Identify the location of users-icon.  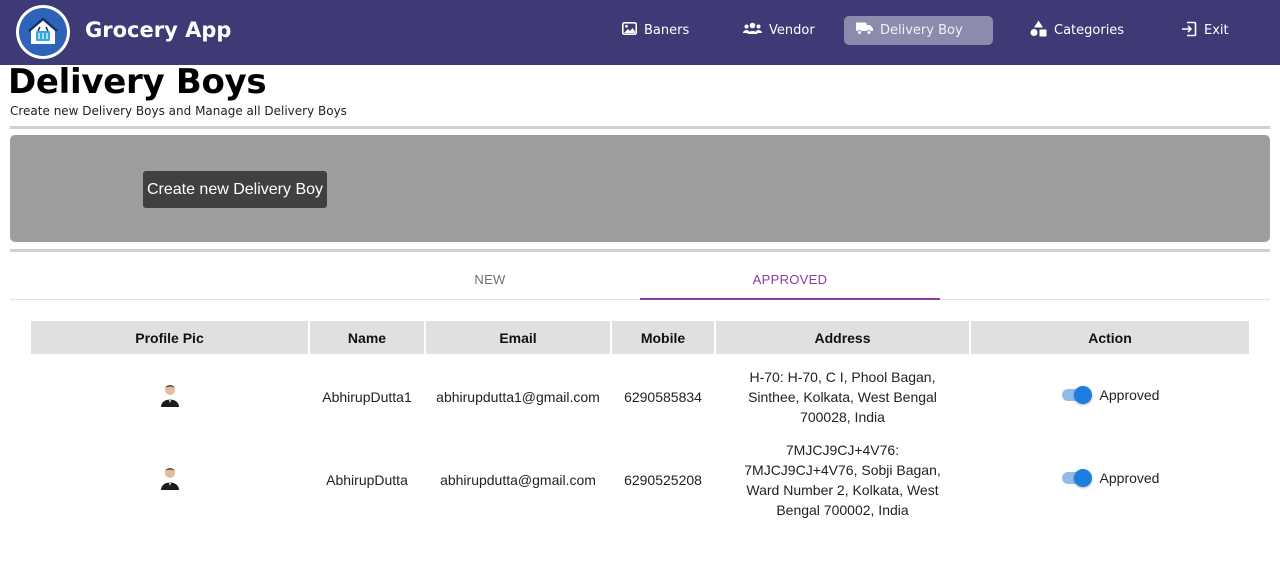
(752, 30).